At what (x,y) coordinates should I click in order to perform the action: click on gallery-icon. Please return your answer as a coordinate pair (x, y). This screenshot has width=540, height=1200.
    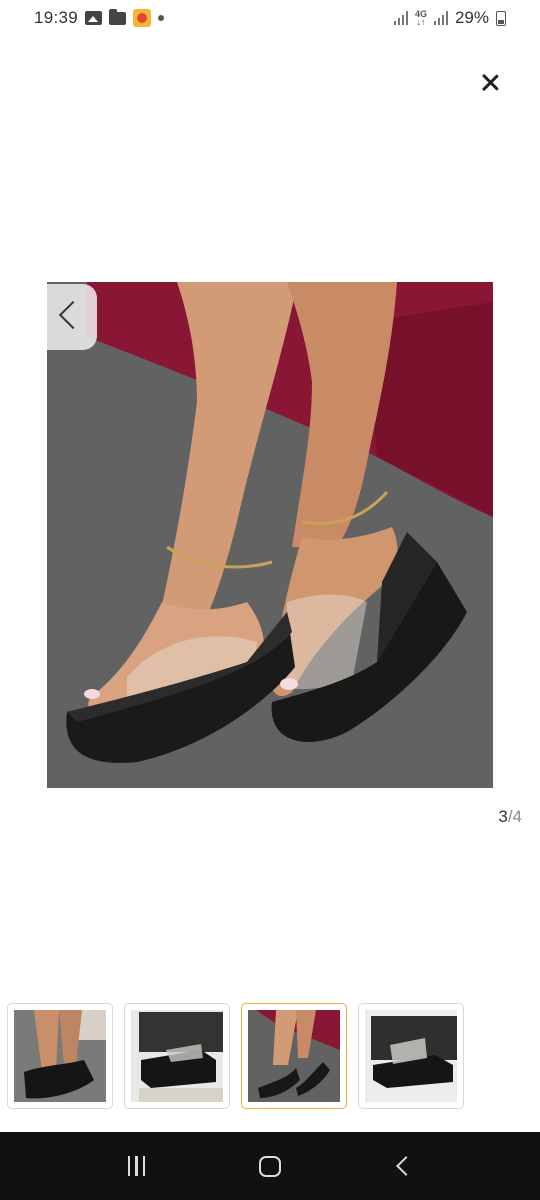
    Looking at the image, I should click on (94, 18).